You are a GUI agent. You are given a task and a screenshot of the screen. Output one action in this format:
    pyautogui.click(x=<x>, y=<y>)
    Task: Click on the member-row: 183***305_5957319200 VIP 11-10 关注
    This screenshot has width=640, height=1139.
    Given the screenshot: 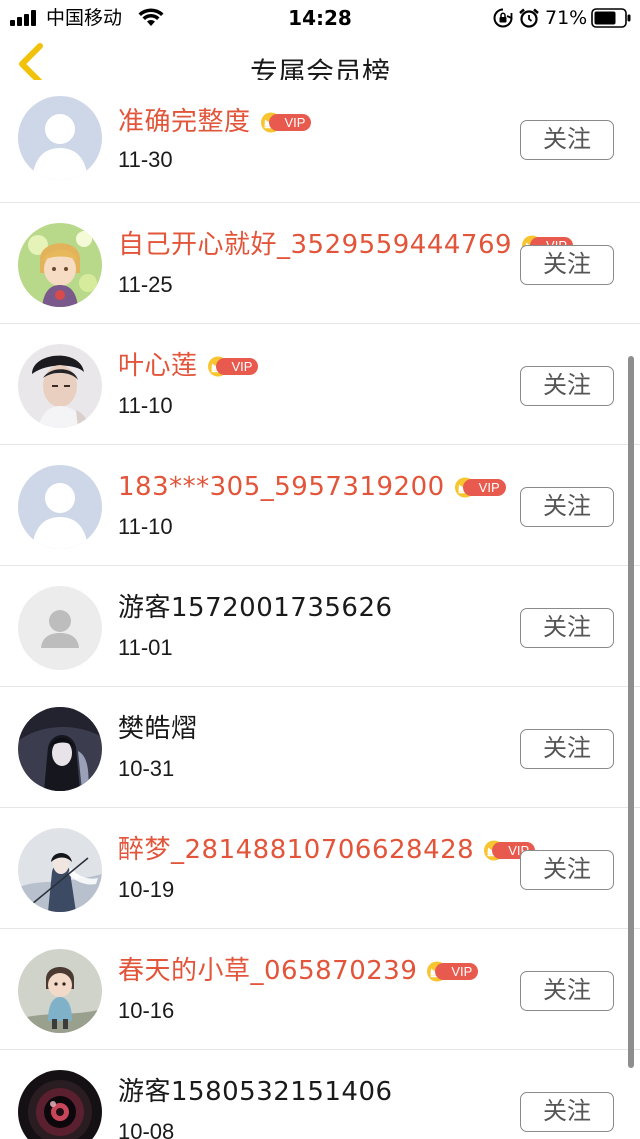 What is the action you would take?
    pyautogui.click(x=320, y=505)
    